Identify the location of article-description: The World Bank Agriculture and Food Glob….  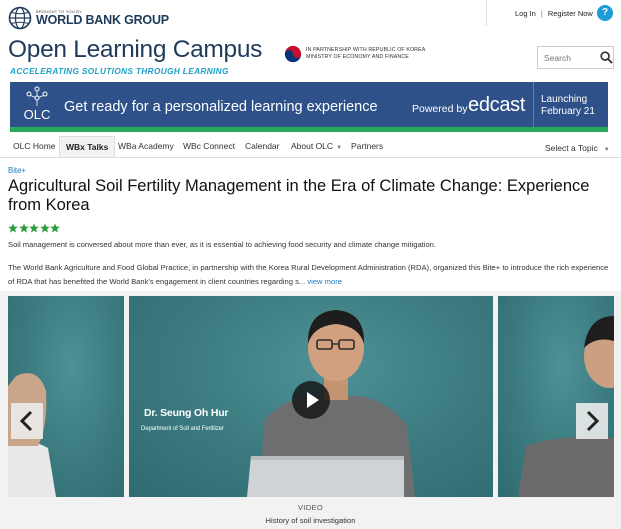
(311, 274).